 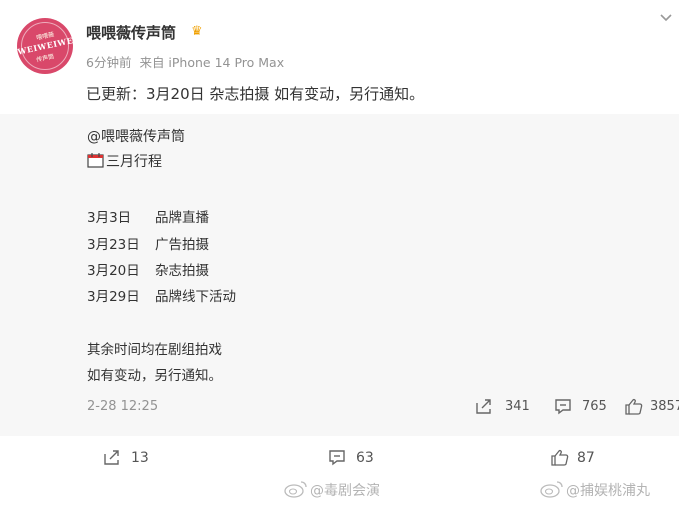 What do you see at coordinates (131, 32) in the screenshot?
I see `username: 喂喂薇传声筒` at bounding box center [131, 32].